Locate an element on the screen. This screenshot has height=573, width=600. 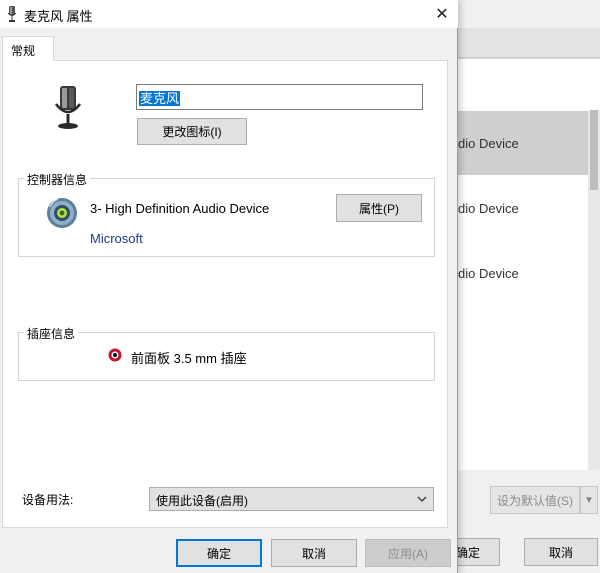
jack-description: 前面板 3.5 mm 插座 is located at coordinates (189, 358).